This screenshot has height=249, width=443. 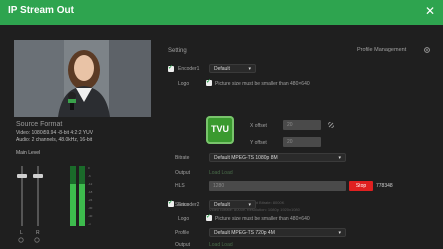 I want to click on encoder2-preset-dropdown: Default ▾, so click(x=232, y=204).